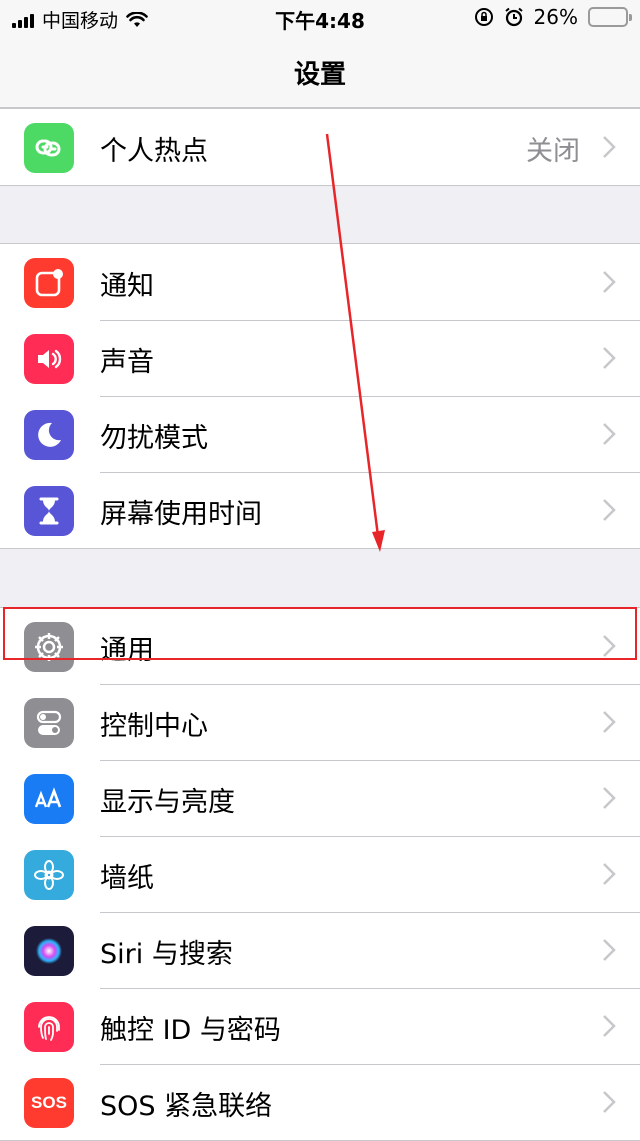 The image size is (640, 1141). Describe the element at coordinates (320, 358) in the screenshot. I see `settings-row-sounds: 声音` at that location.